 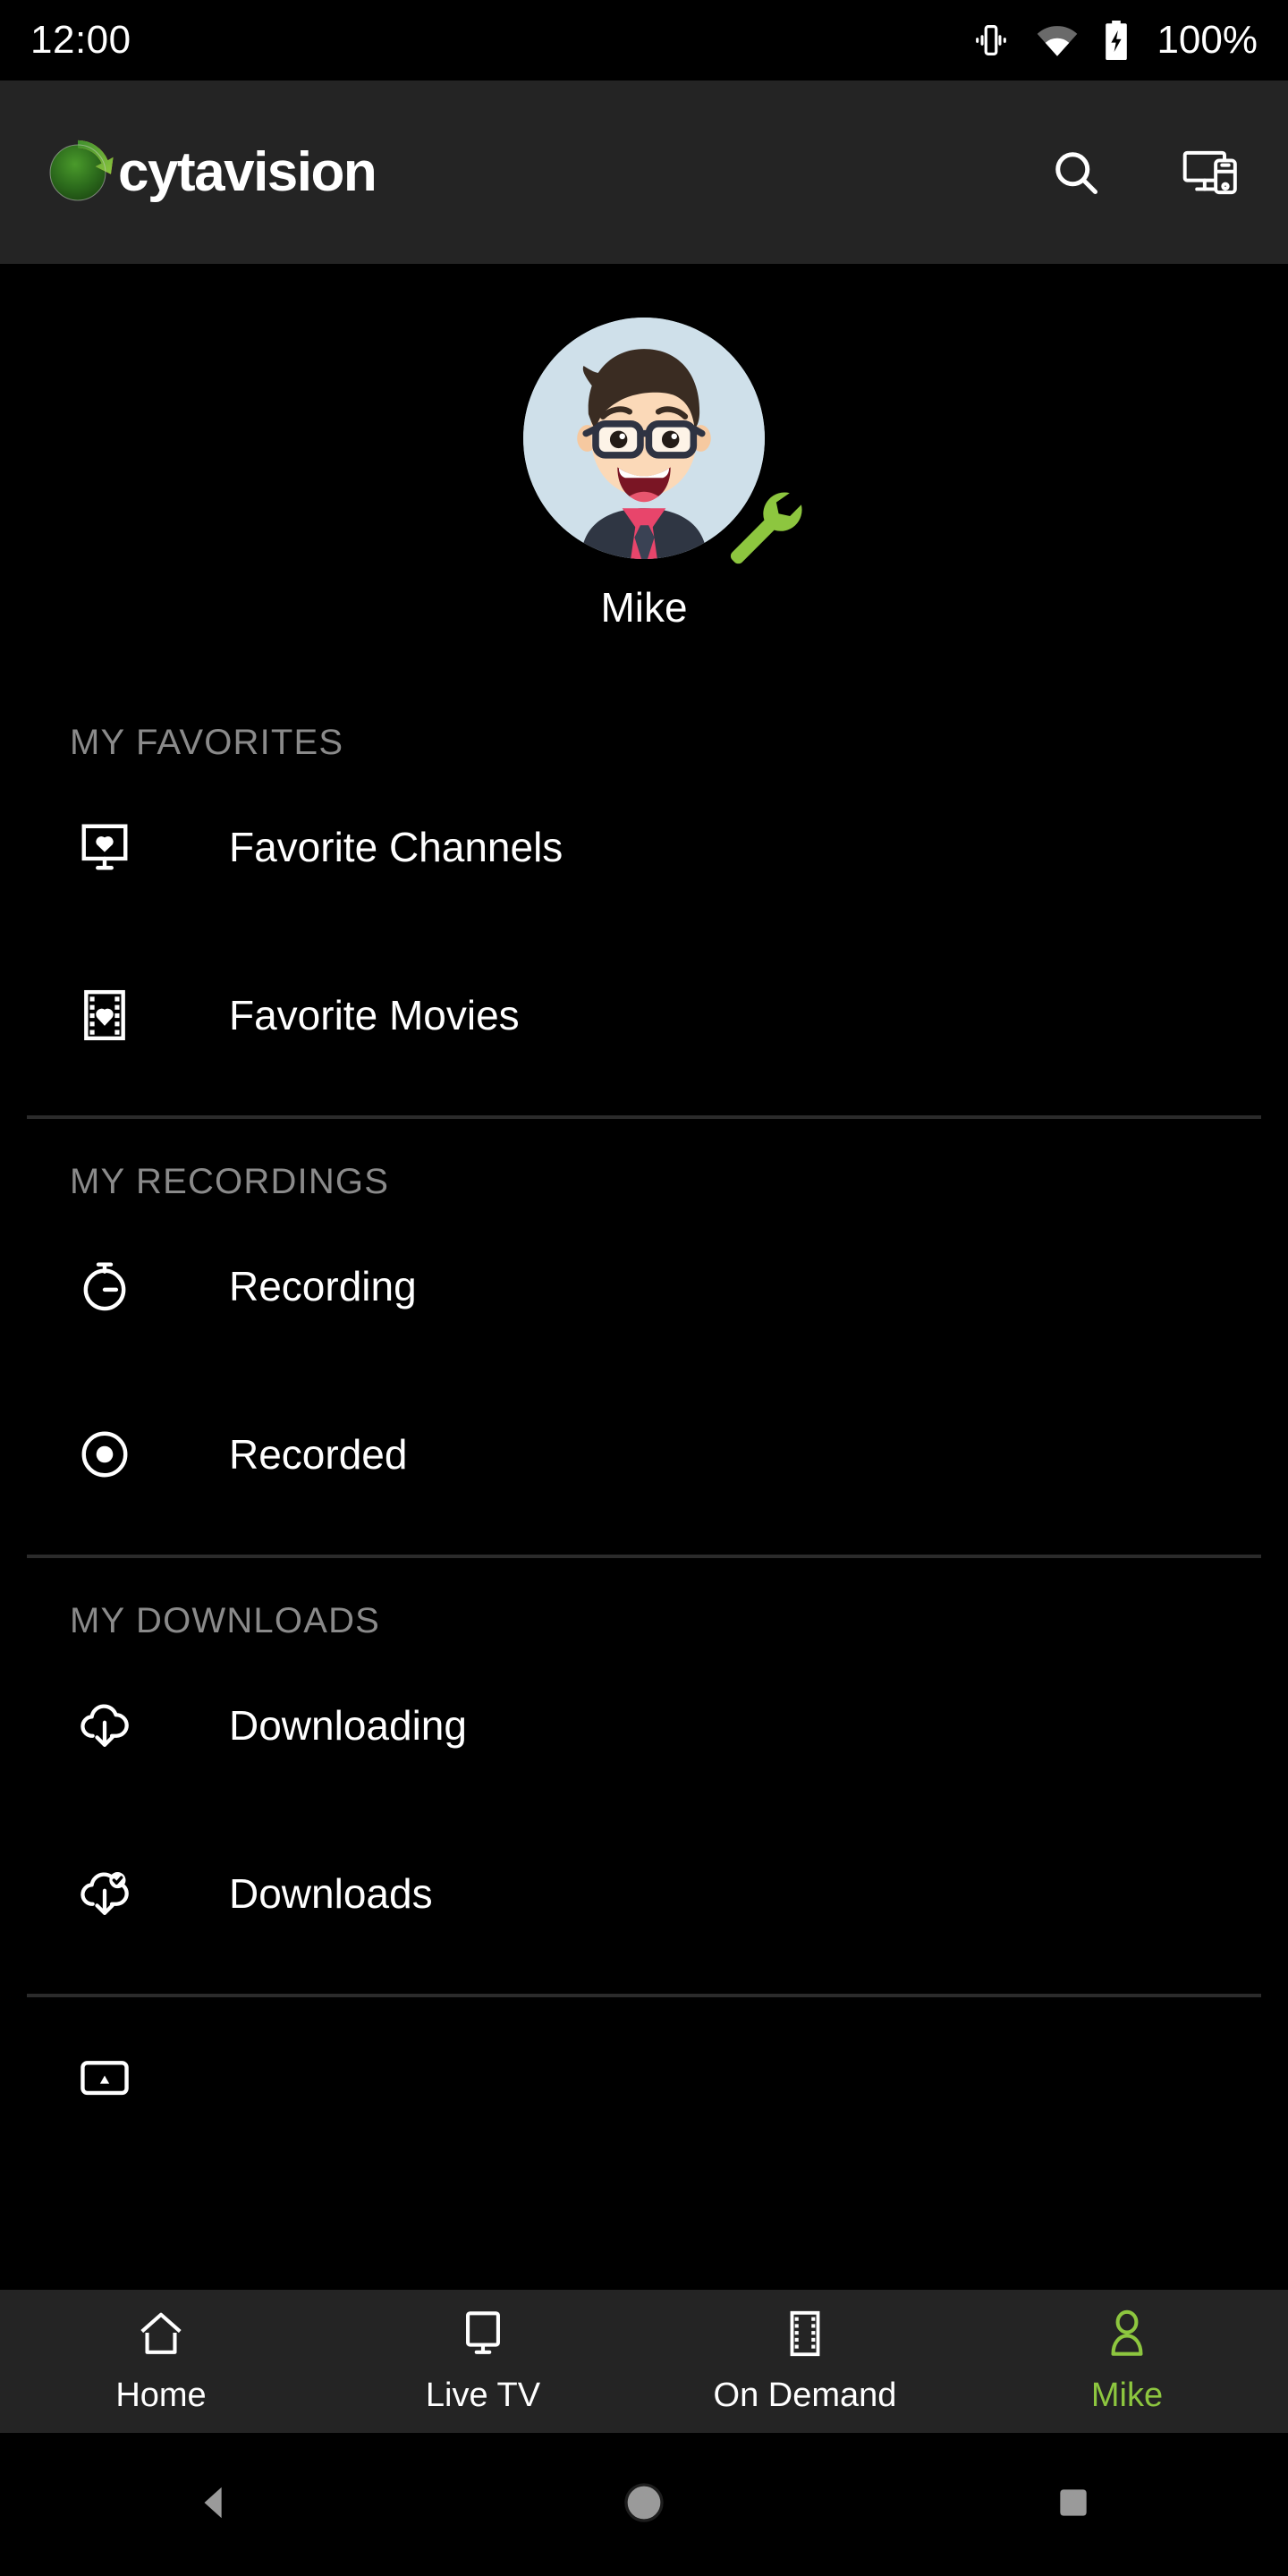 What do you see at coordinates (105, 1893) in the screenshot?
I see `cloud-download-check-icon` at bounding box center [105, 1893].